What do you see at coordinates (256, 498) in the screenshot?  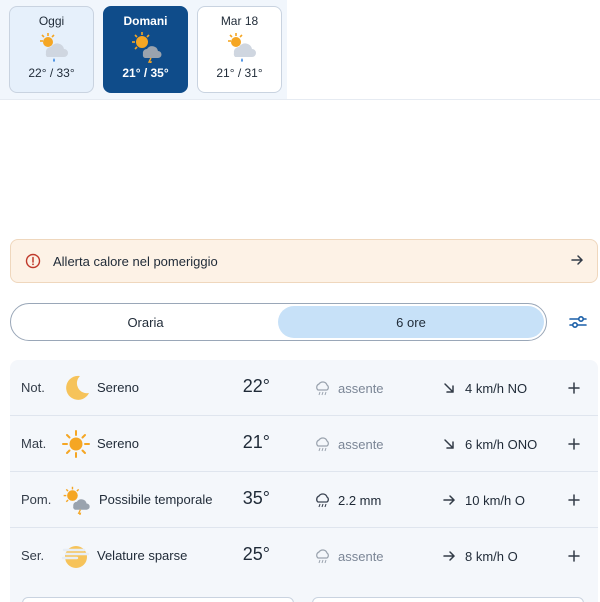 I see `temperature: 35°` at bounding box center [256, 498].